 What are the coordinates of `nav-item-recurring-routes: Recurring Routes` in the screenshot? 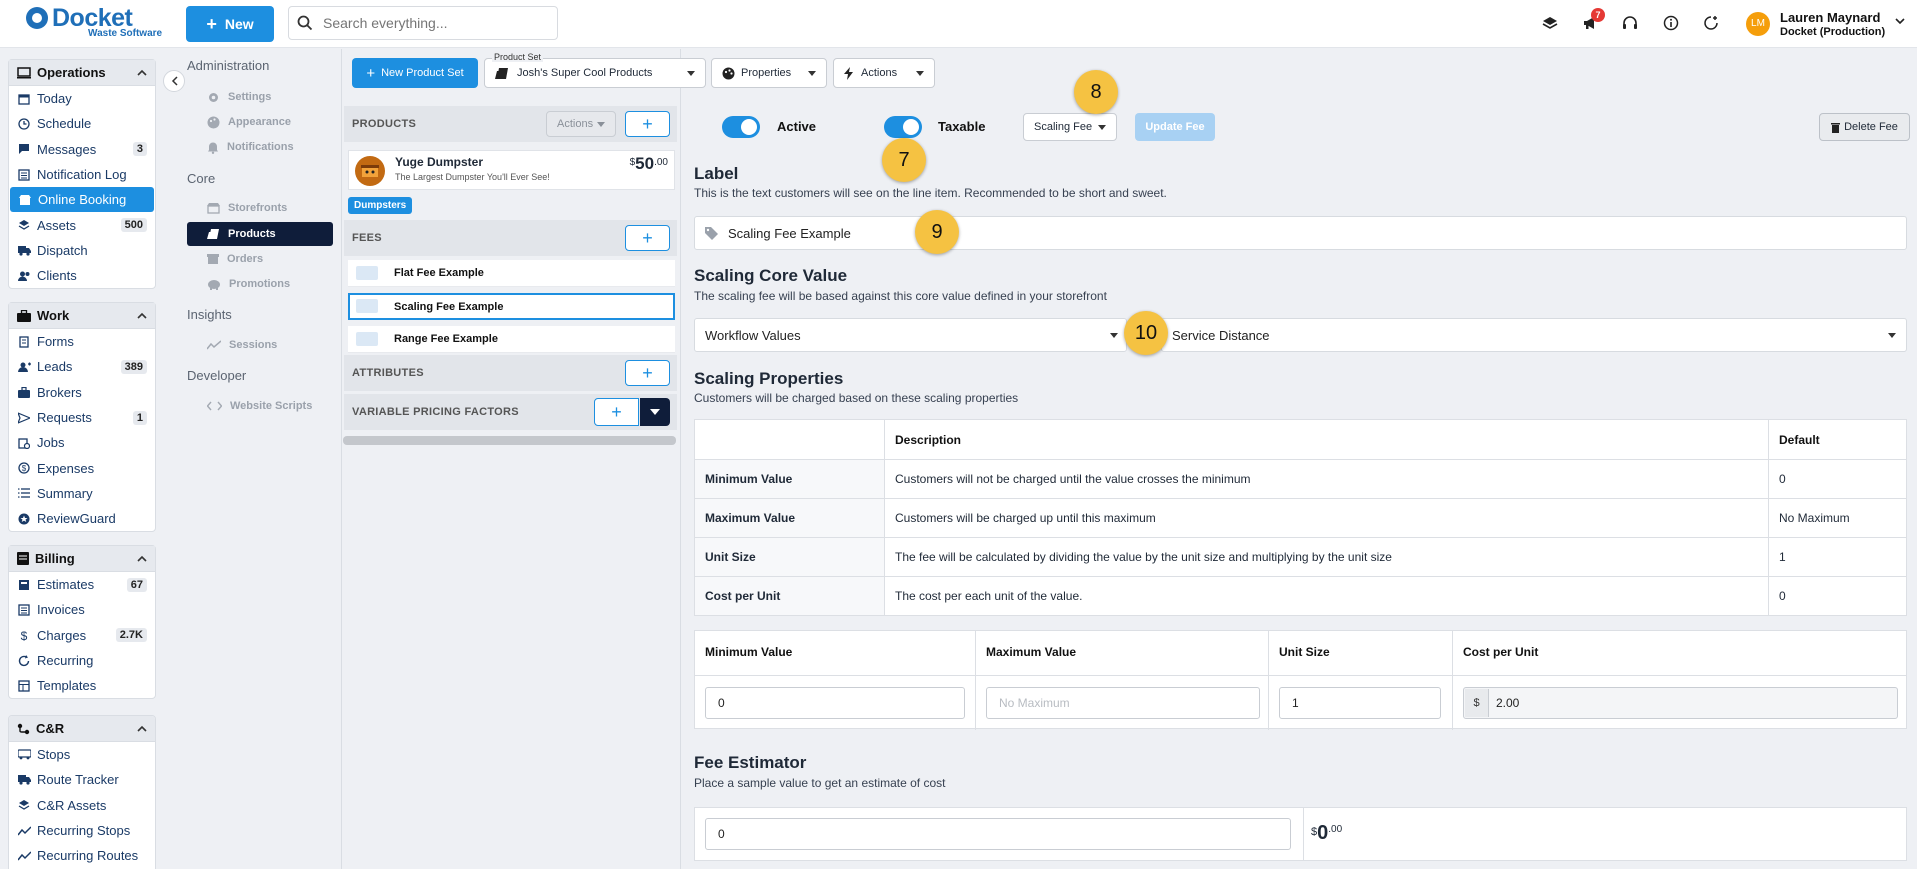 It's located at (82, 855).